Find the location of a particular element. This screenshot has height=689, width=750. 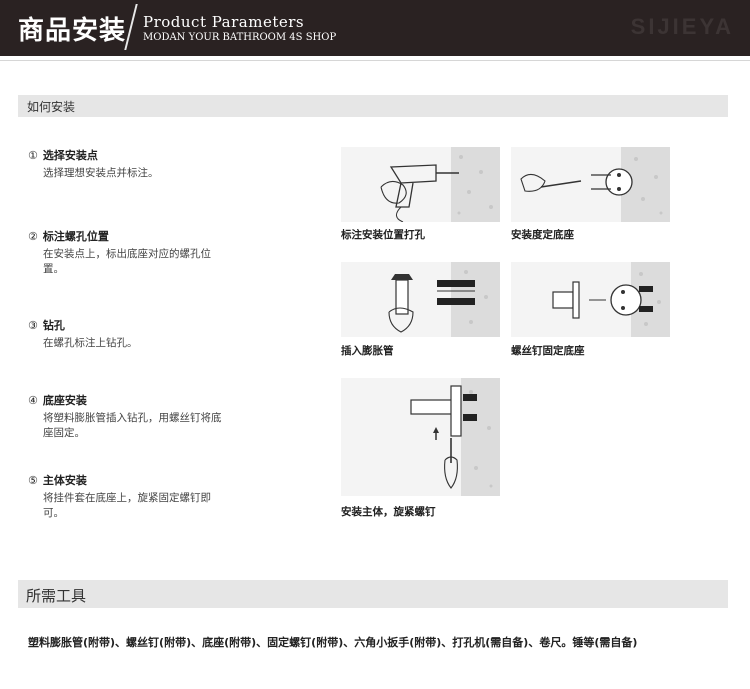

step-2: ② 标注螺孔位置 在安装点上，标出底座对应的螺孔位置。 is located at coordinates (133, 252).